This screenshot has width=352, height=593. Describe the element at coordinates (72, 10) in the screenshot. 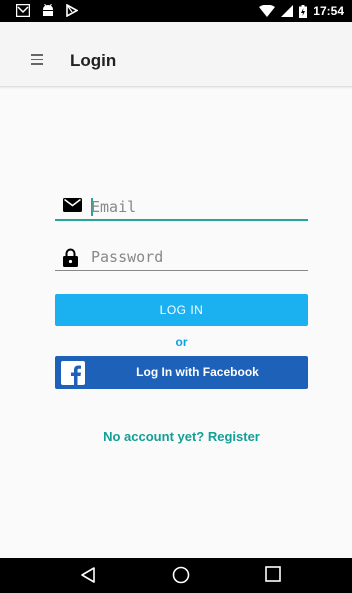

I see `play-store-icon` at that location.